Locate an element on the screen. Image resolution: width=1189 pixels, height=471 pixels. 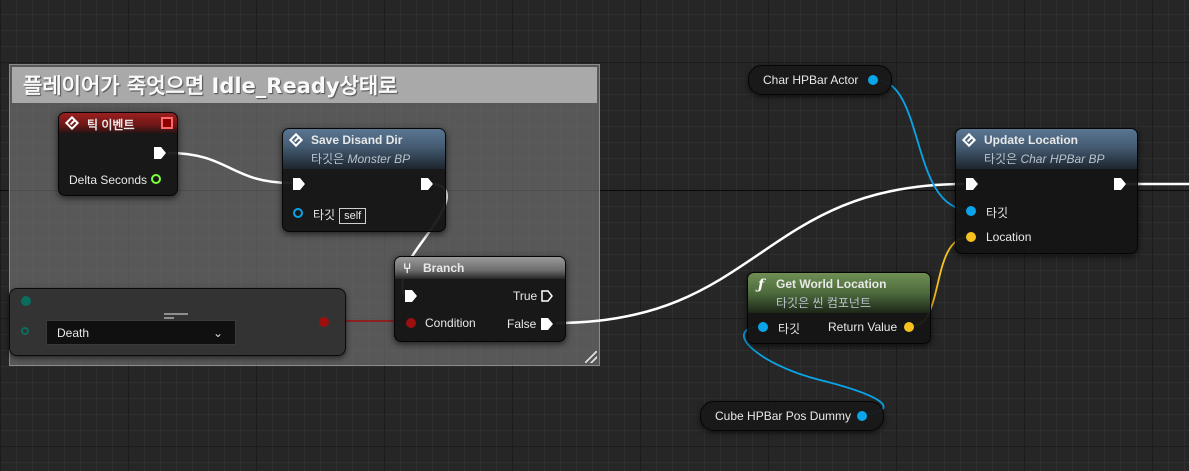
enum-select-node: Death ⌄ is located at coordinates (177, 322).